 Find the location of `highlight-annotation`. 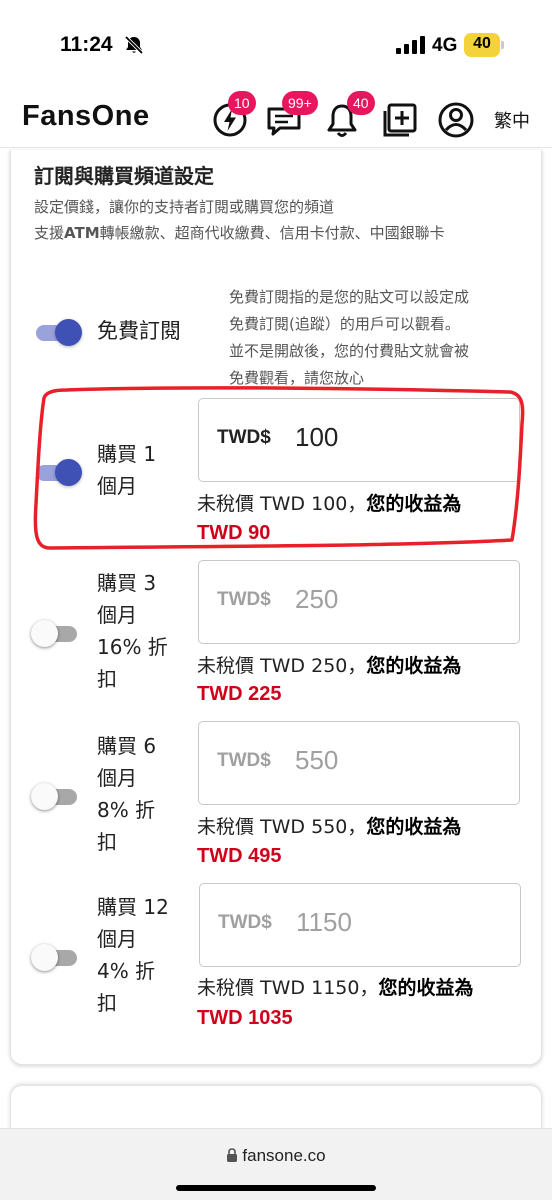

highlight-annotation is located at coordinates (279, 468).